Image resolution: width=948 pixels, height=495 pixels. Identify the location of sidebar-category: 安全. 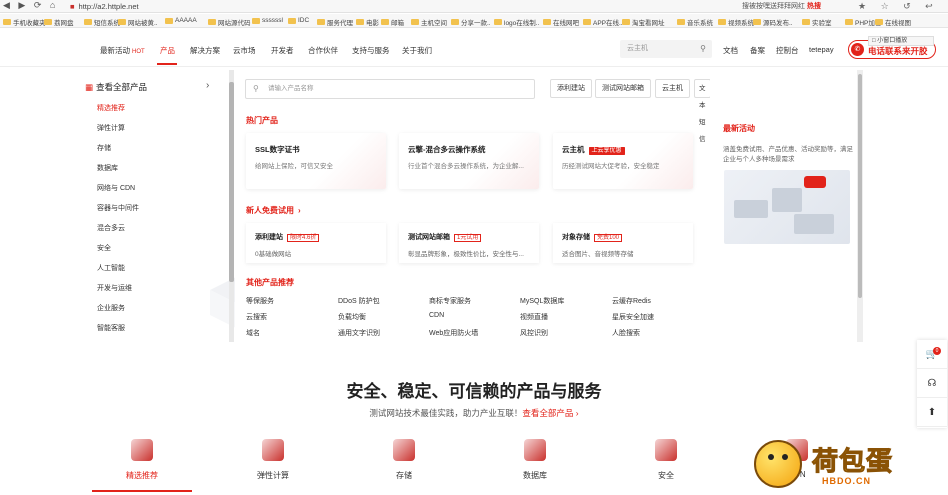
(104, 248).